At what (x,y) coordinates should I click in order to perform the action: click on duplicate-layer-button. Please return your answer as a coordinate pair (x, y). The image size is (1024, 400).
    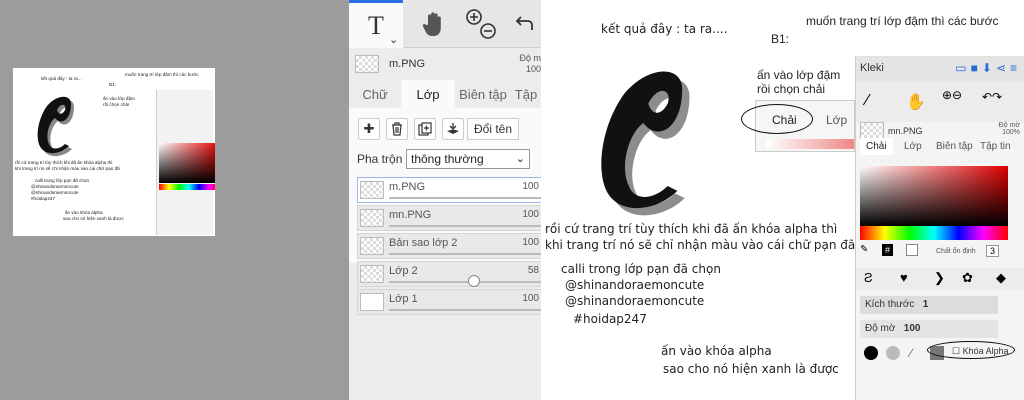
    Looking at the image, I should click on (425, 129).